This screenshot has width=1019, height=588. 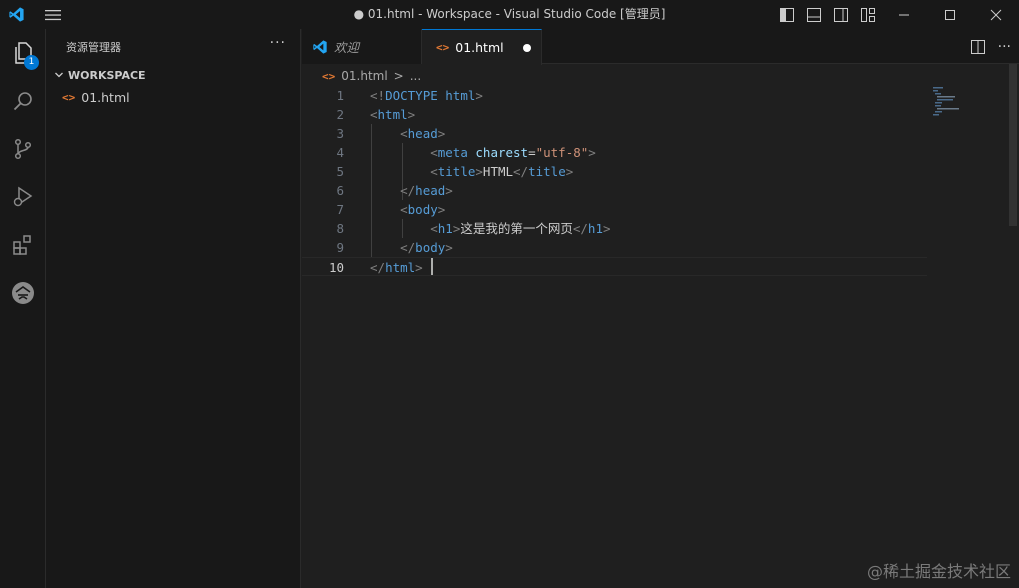 What do you see at coordinates (340, 95) in the screenshot?
I see `line-number: 1` at bounding box center [340, 95].